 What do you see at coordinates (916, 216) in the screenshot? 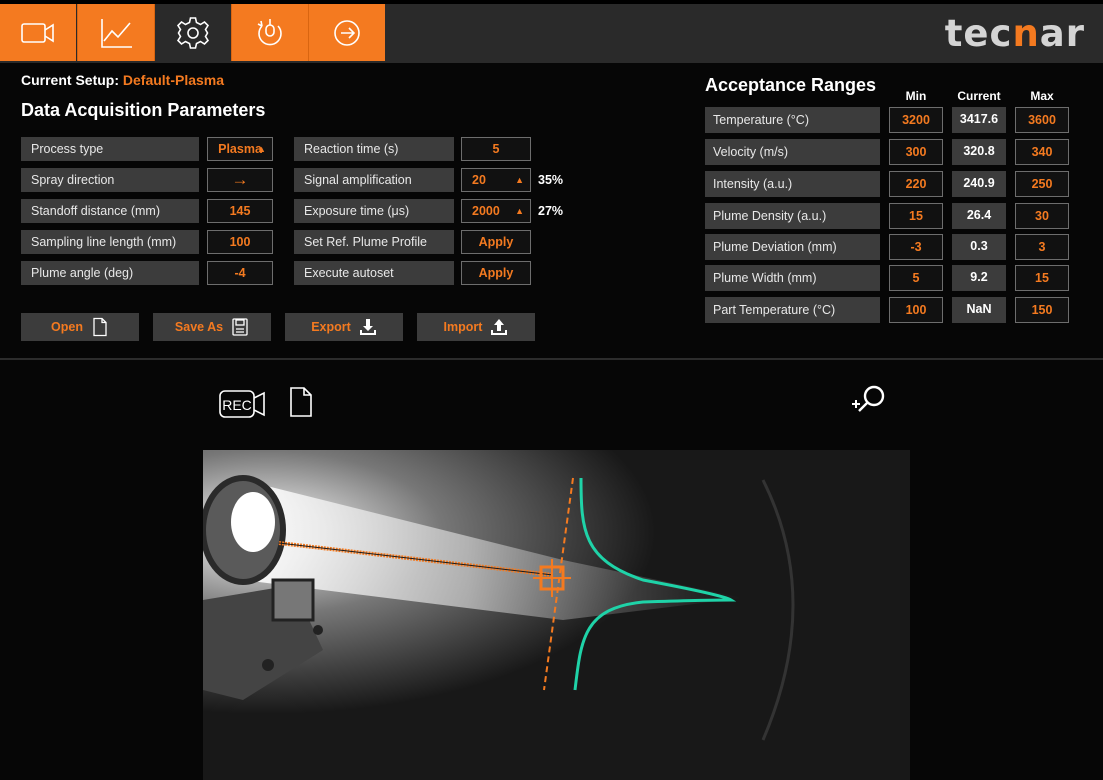
I see `min-field: 15` at bounding box center [916, 216].